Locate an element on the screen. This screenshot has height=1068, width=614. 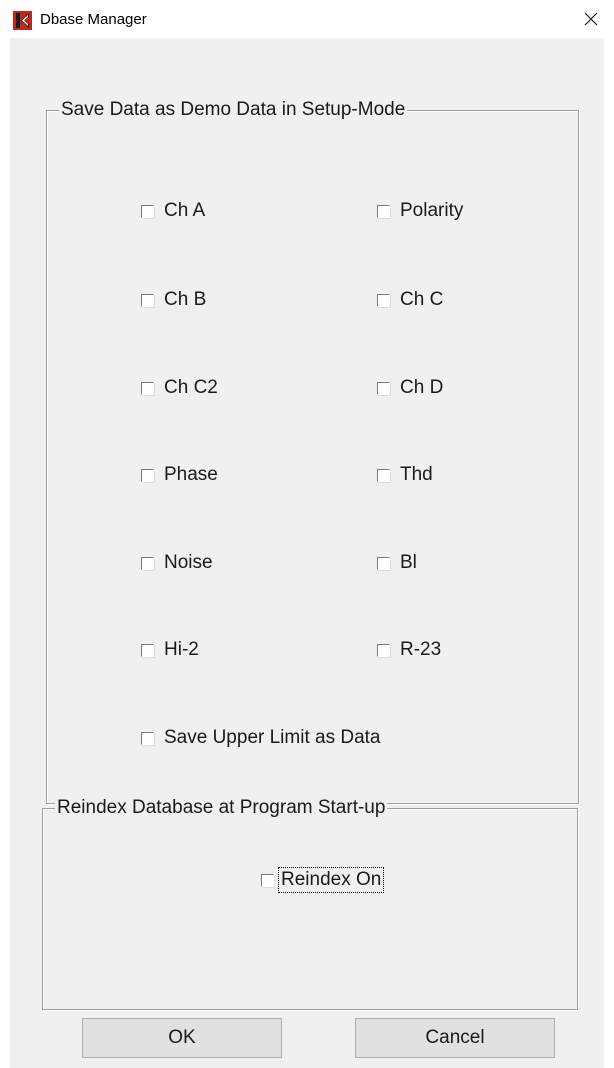
cancel-button: Cancel is located at coordinates (455, 1038).